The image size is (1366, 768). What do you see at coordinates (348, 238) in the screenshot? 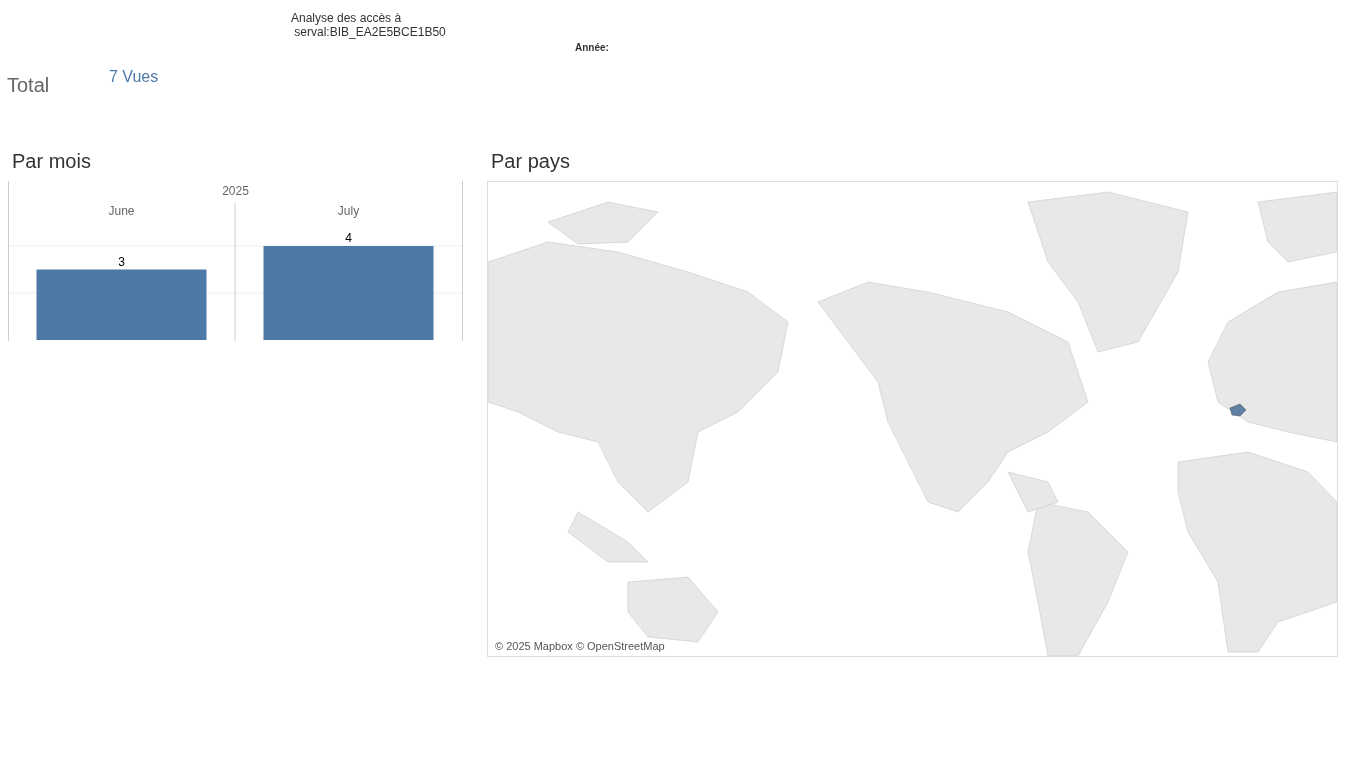
I see `bar-value-label: 4` at bounding box center [348, 238].